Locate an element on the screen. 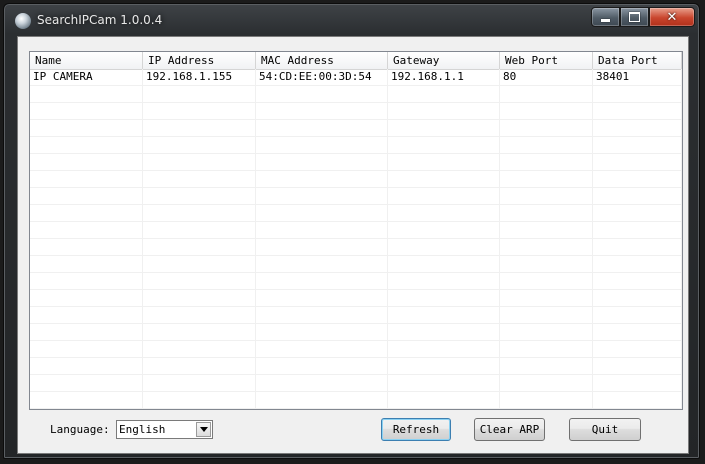 The image size is (705, 464). maximize-button is located at coordinates (634, 17).